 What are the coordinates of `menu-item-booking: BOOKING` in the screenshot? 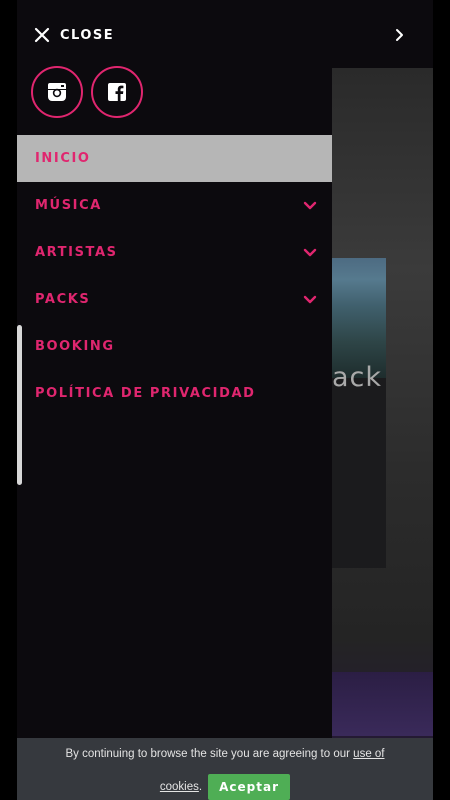 It's located at (174, 346).